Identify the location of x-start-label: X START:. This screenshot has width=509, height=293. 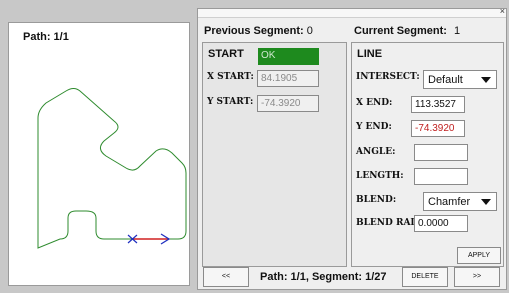
(230, 77).